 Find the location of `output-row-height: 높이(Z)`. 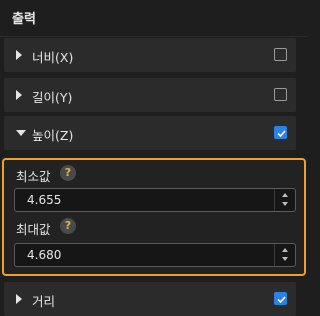

output-row-height: 높이(Z) is located at coordinates (150, 133).